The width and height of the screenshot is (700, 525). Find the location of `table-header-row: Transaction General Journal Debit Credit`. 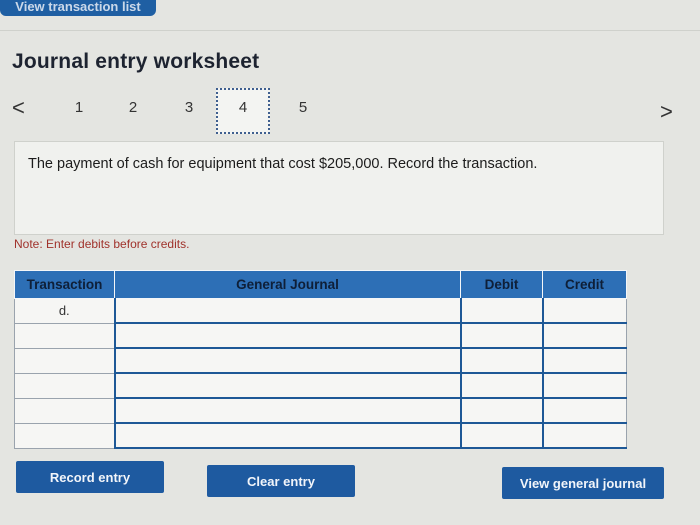

table-header-row: Transaction General Journal Debit Credit is located at coordinates (320, 284).